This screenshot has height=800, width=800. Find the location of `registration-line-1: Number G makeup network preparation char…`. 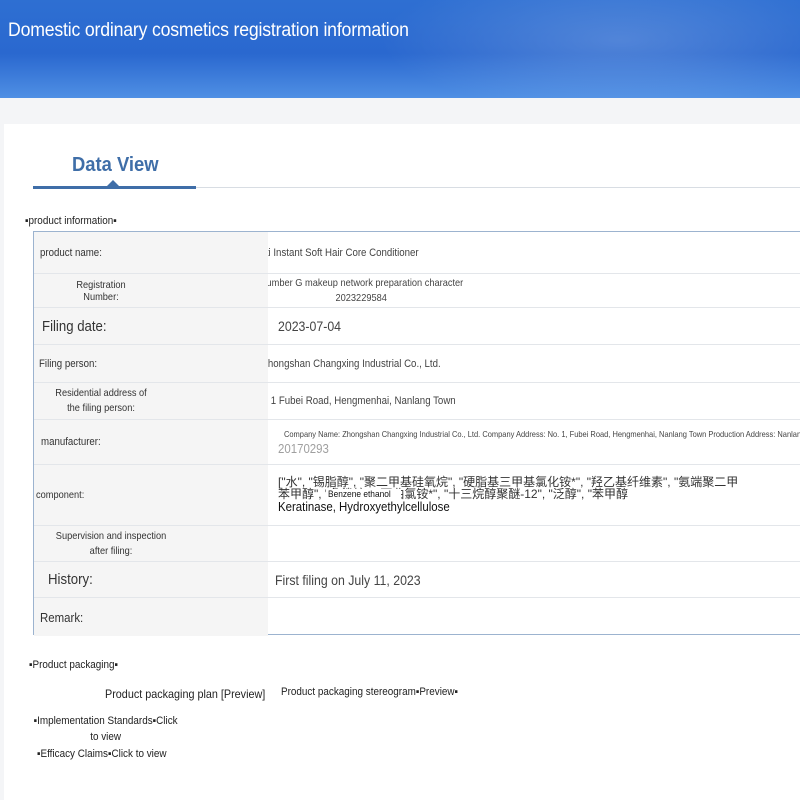

registration-line-1: Number G makeup network preparation char… is located at coordinates (366, 282).